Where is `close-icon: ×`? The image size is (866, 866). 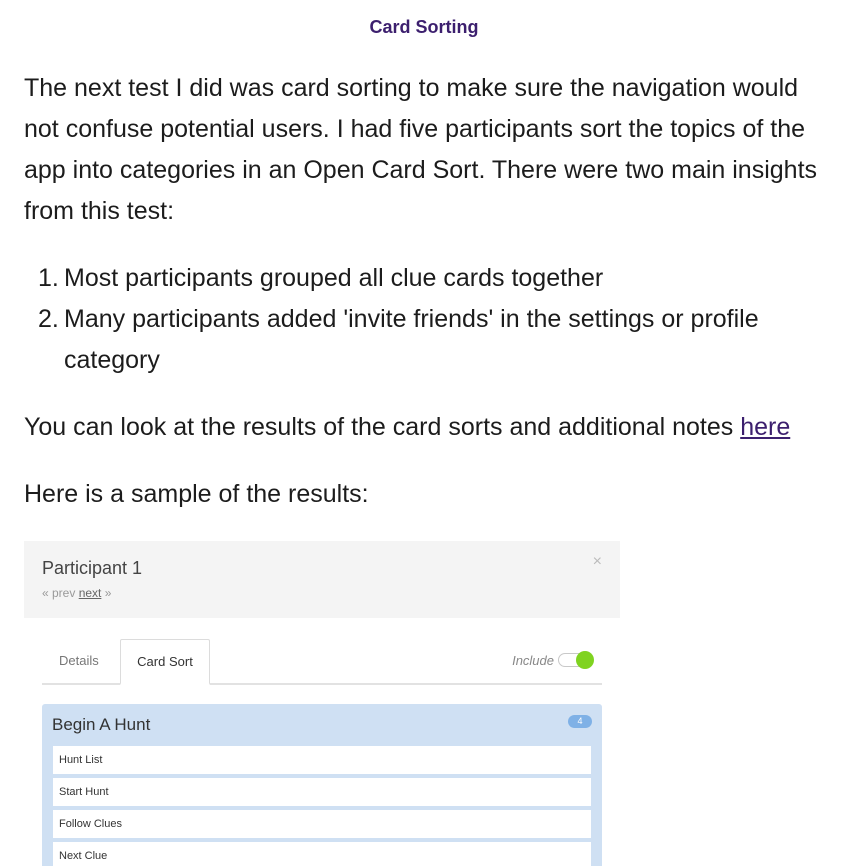
close-icon: × is located at coordinates (597, 562).